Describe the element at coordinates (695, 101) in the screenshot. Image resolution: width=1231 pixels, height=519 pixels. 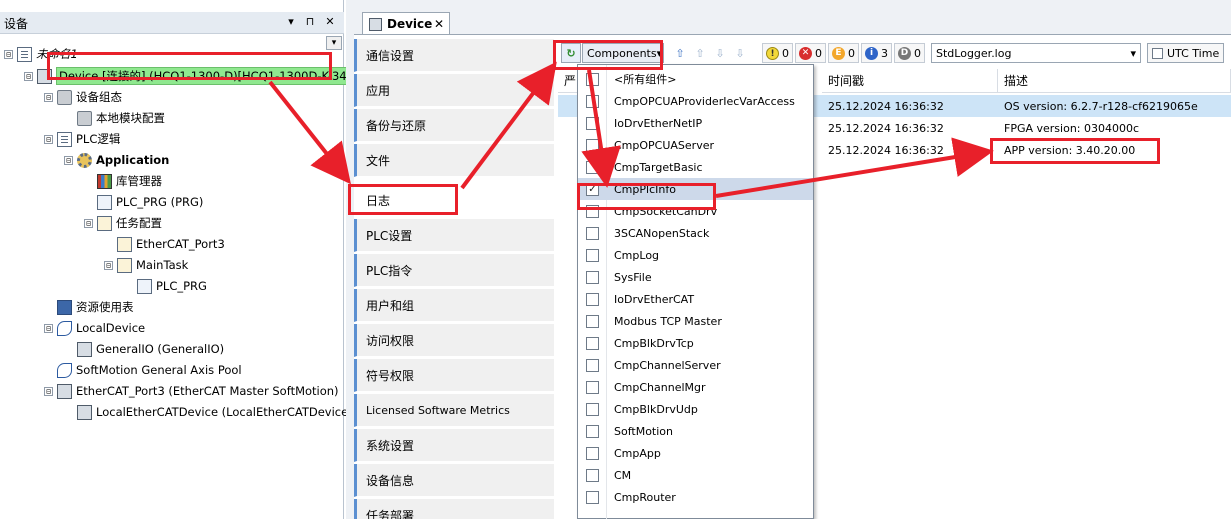
I see `component-item: CmpOPCUAProviderIecVarAccess` at that location.